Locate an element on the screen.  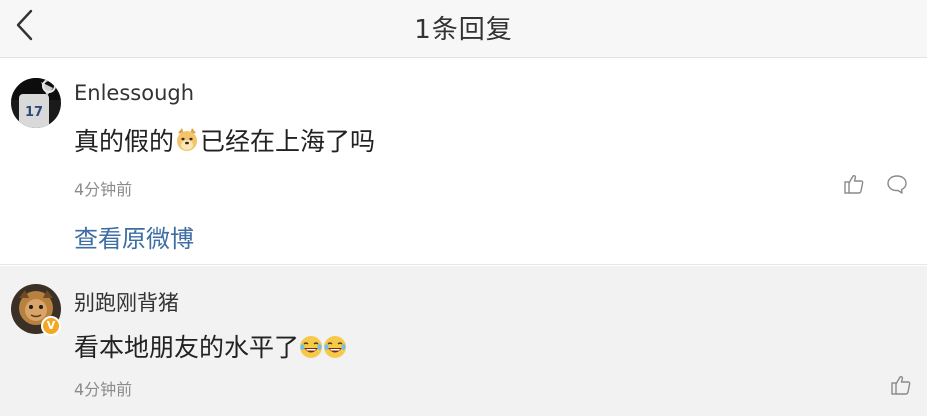
comment-text: 真的假的 已经在上海了吗 is located at coordinates (224, 140).